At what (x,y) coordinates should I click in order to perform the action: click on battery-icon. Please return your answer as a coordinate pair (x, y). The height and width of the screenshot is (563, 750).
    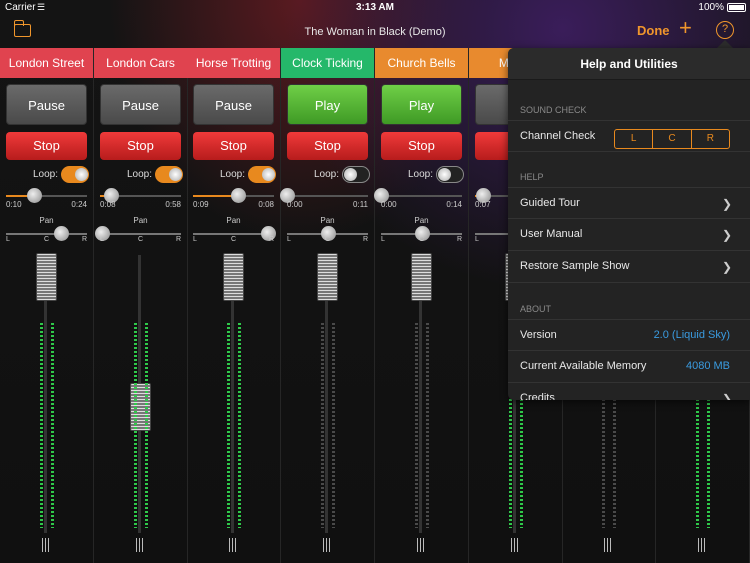
    Looking at the image, I should click on (736, 7).